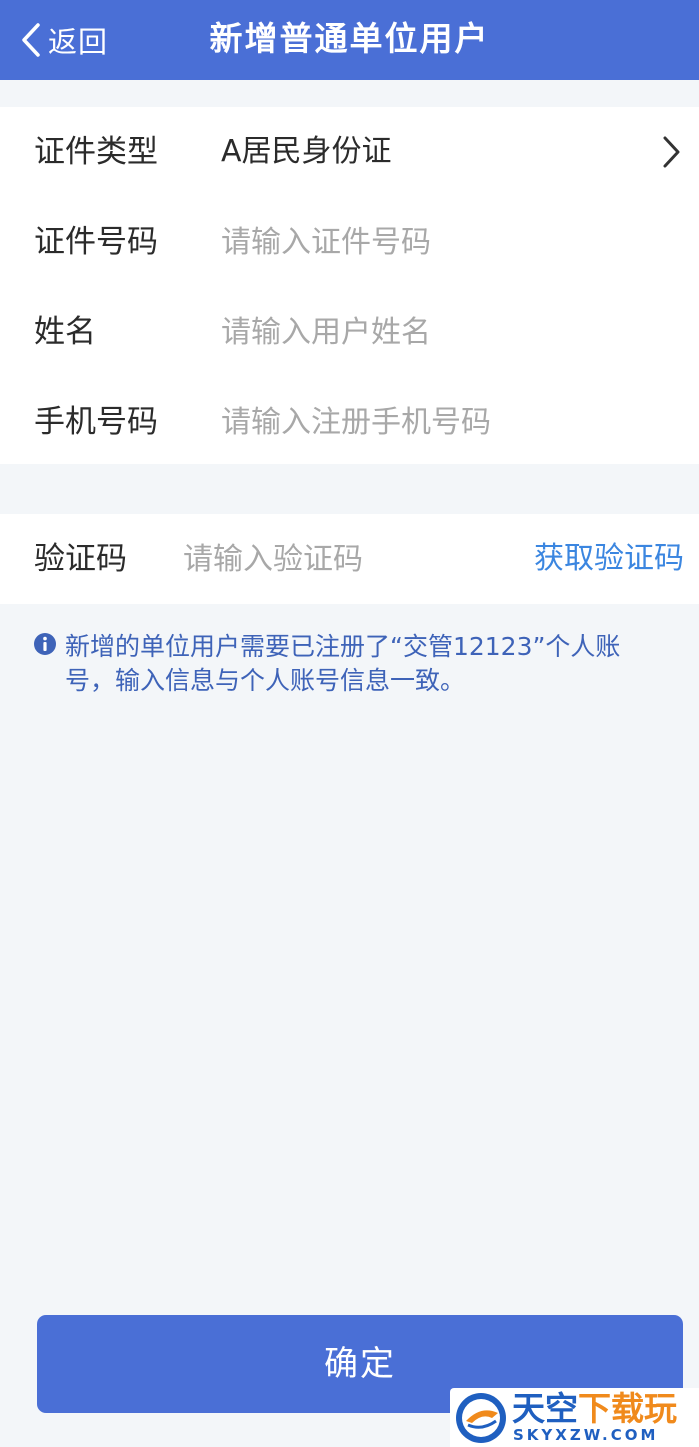  Describe the element at coordinates (96, 242) in the screenshot. I see `id-number-label: 证件号码` at that location.